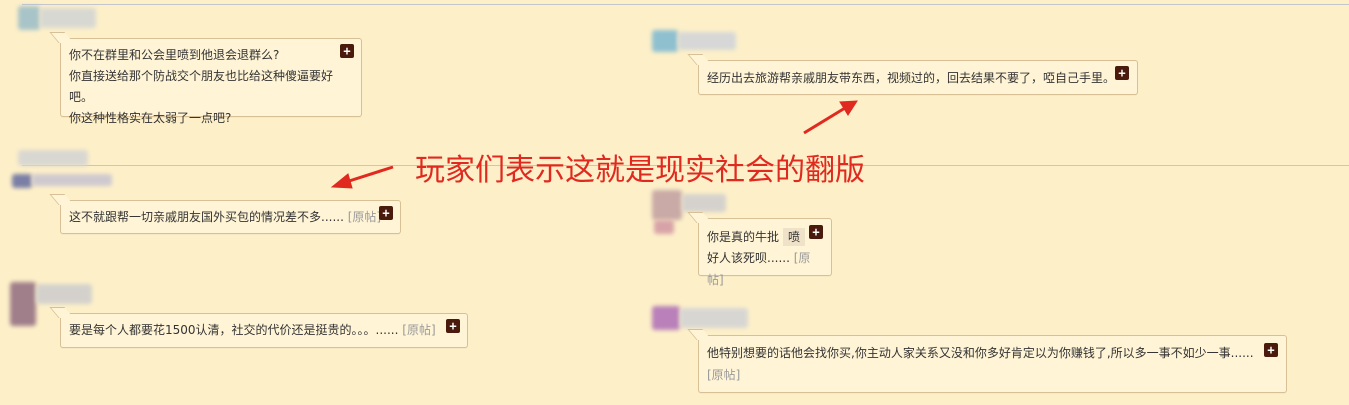 The image size is (1349, 405). I want to click on comment-bubble: 经历出去旅游帮亲戚朋友带东西，视频过的，回去结果不要了，啞自己手里。 +, so click(912, 74).